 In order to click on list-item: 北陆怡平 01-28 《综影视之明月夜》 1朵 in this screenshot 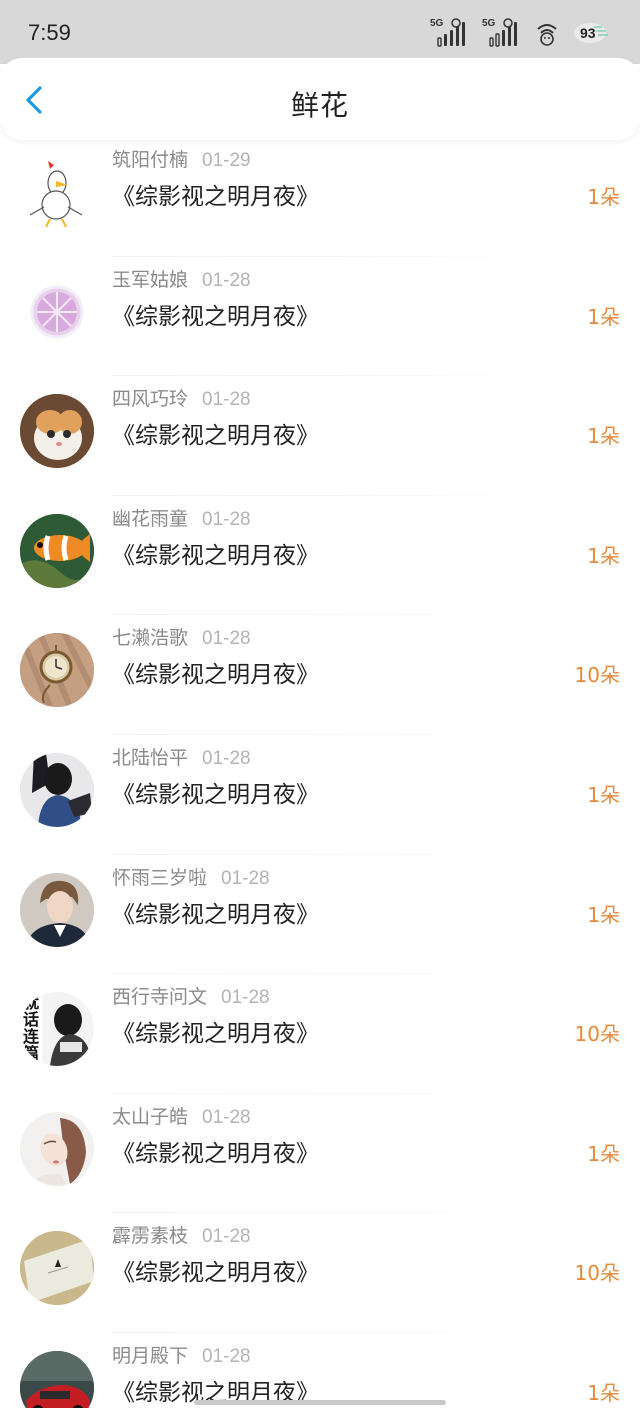, I will do `click(320, 795)`.